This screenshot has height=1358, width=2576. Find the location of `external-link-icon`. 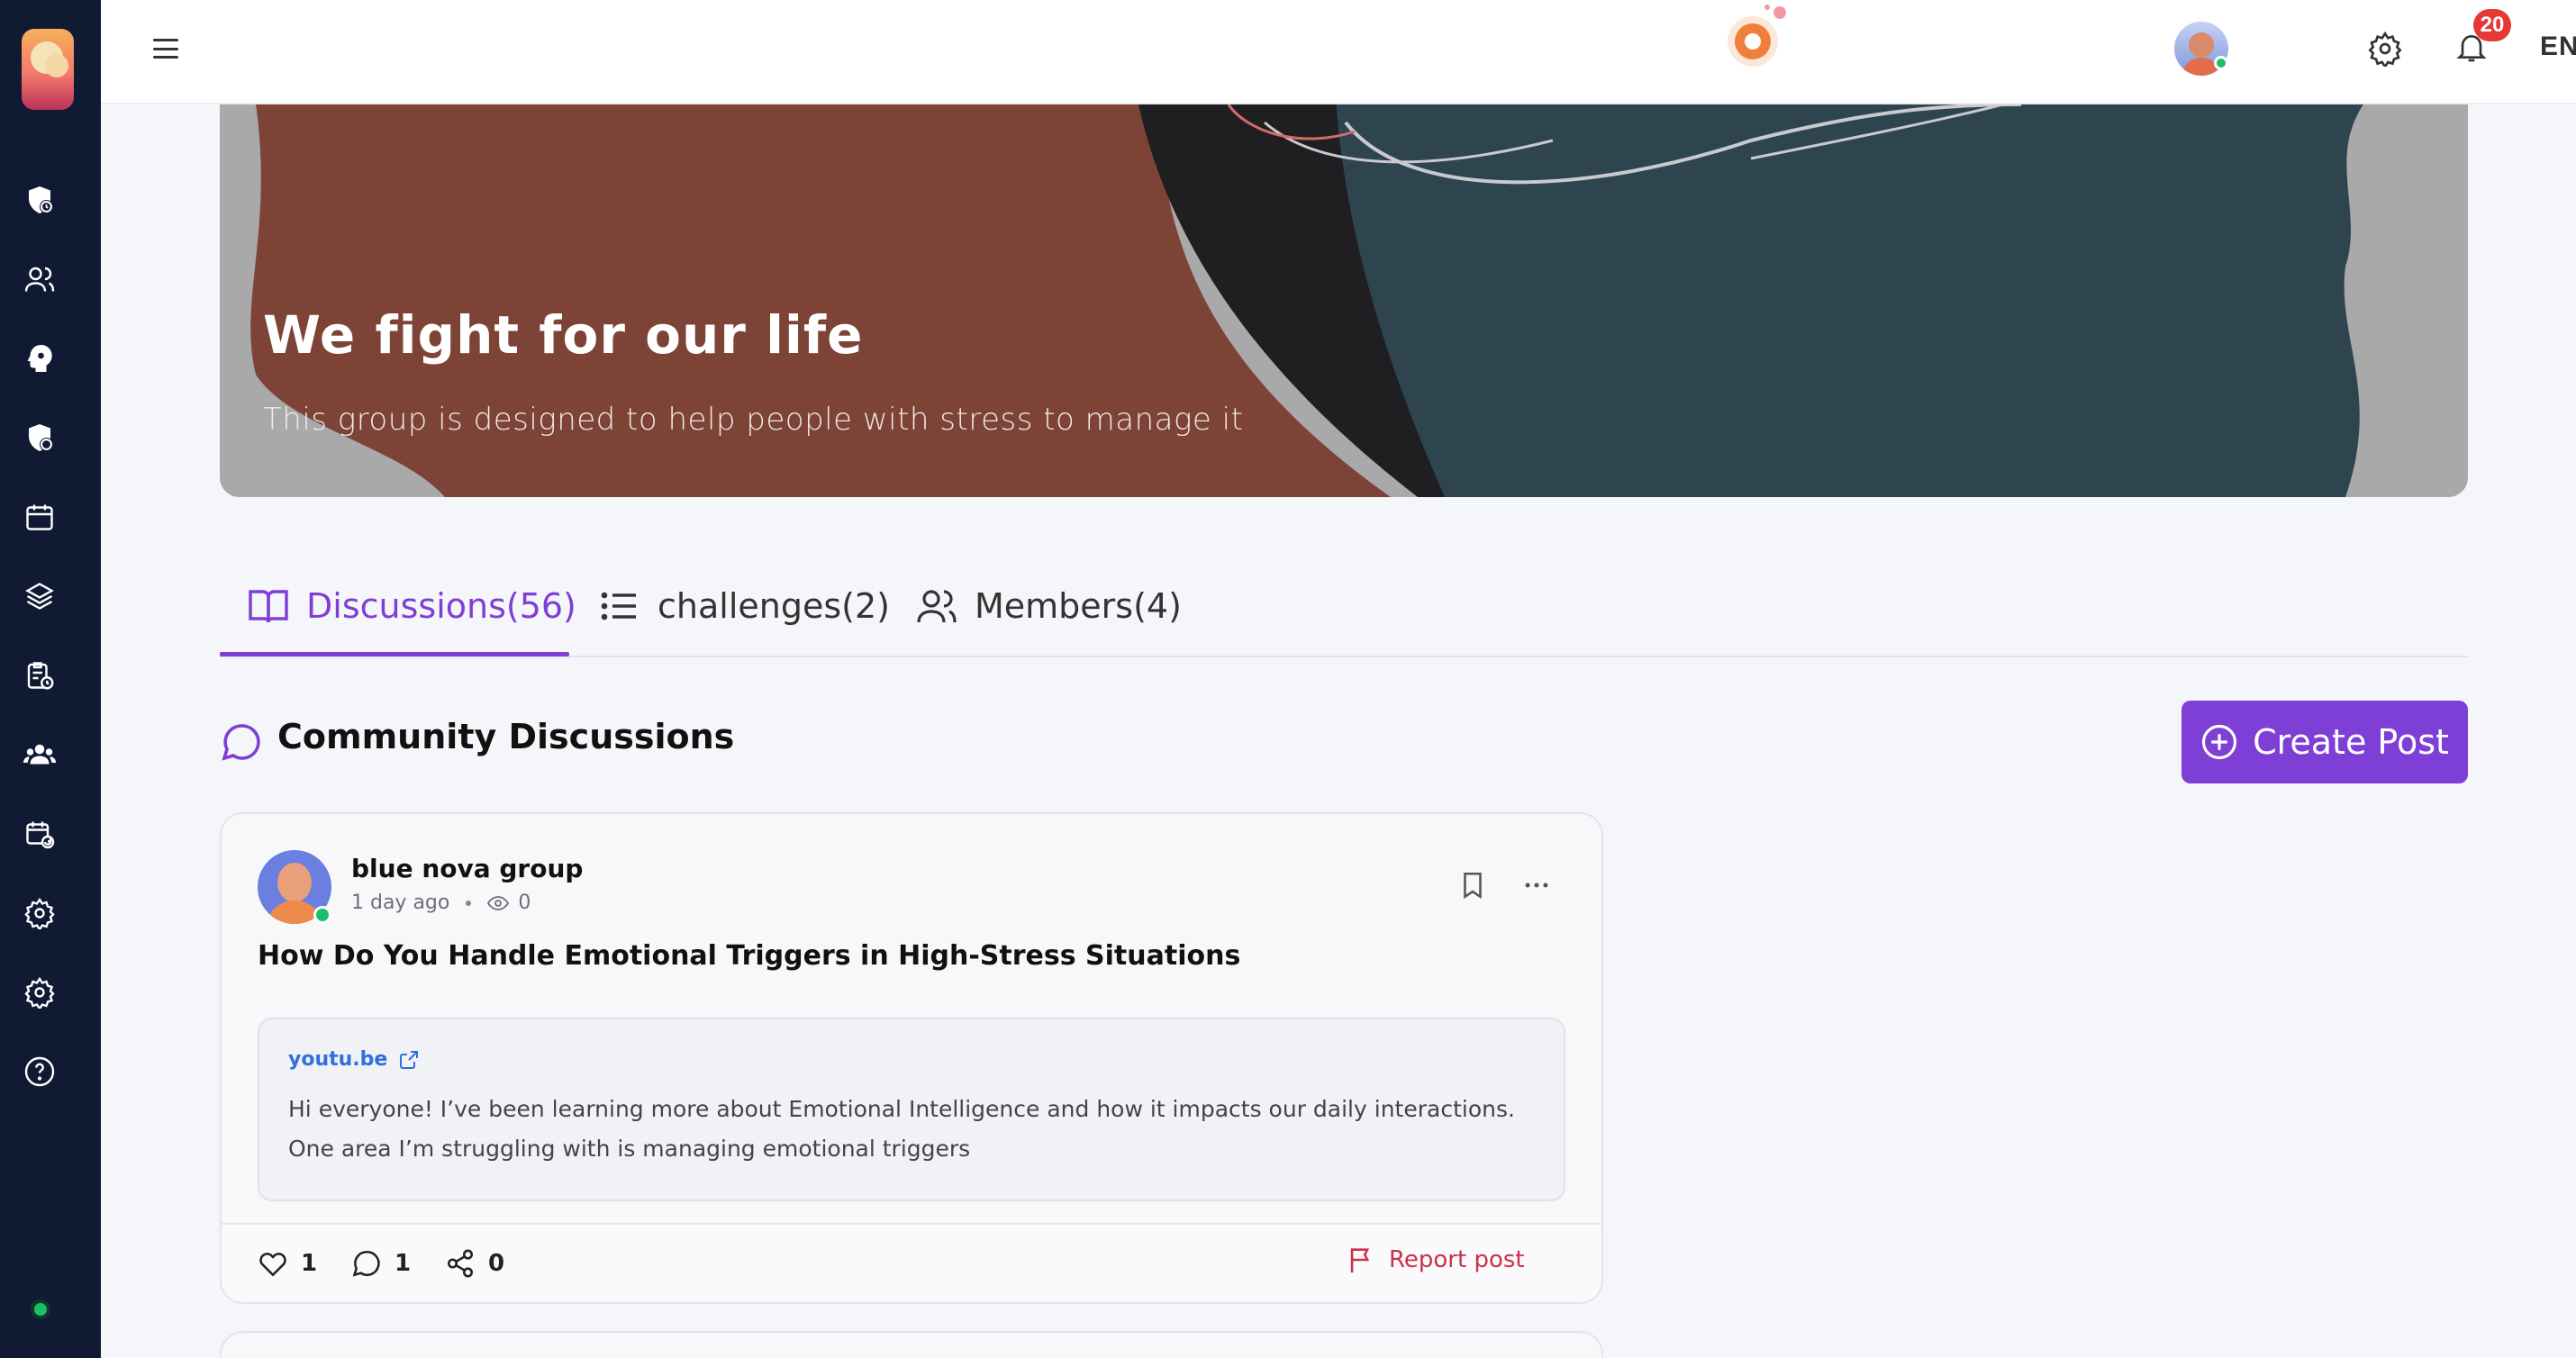

external-link-icon is located at coordinates (410, 1059).